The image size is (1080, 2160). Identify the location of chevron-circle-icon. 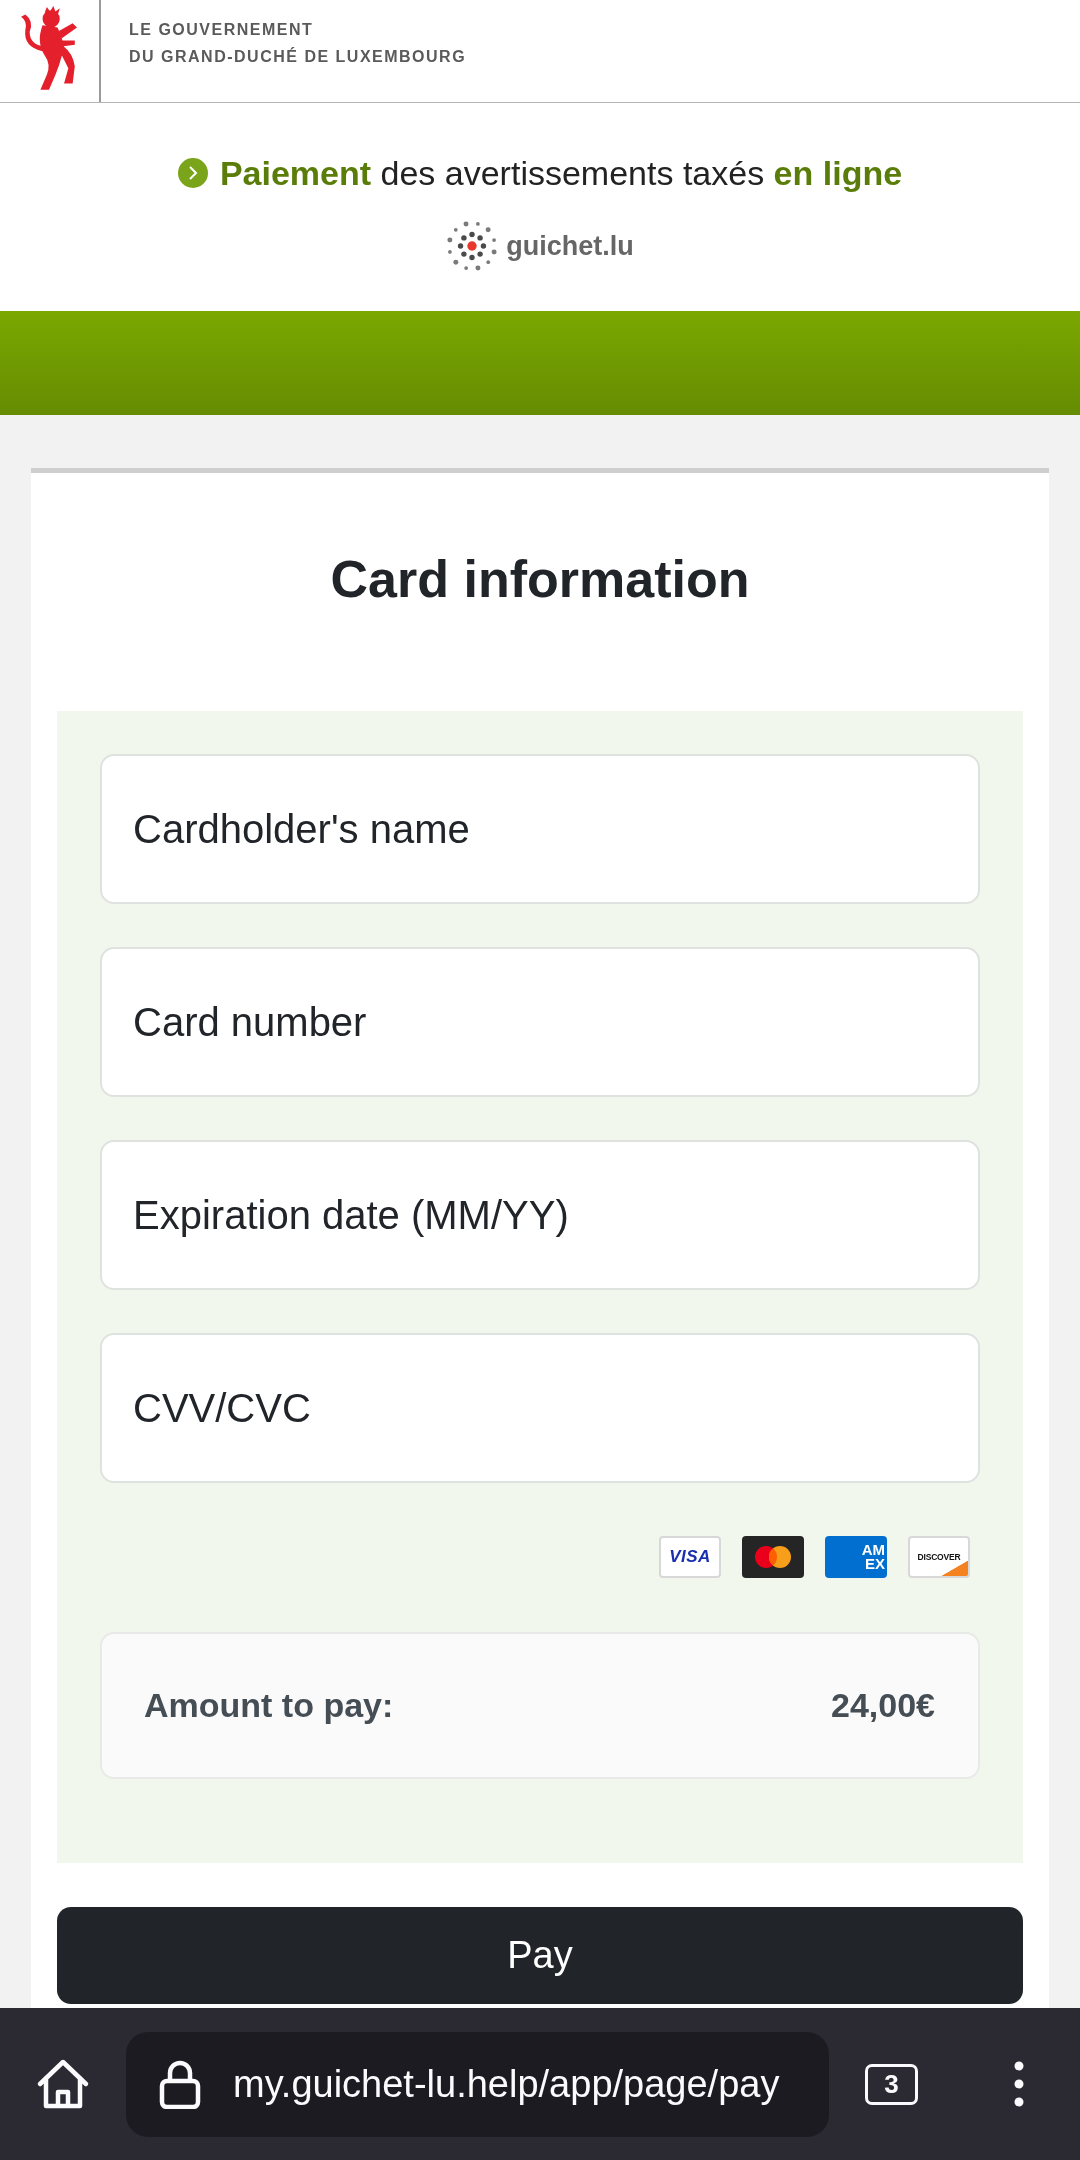
(192, 173).